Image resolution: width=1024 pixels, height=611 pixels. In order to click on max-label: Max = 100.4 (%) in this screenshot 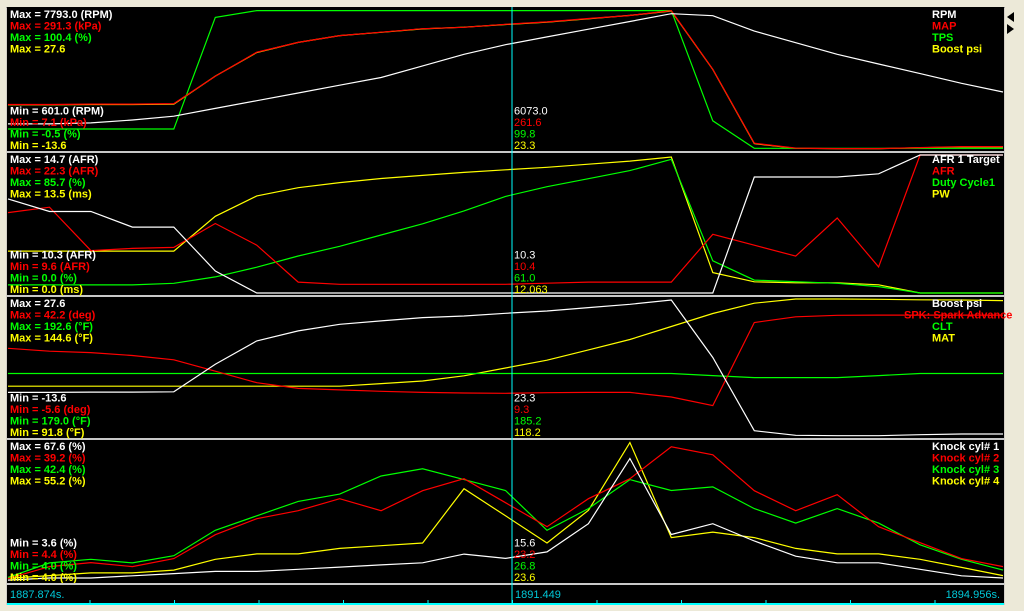, I will do `click(51, 38)`.